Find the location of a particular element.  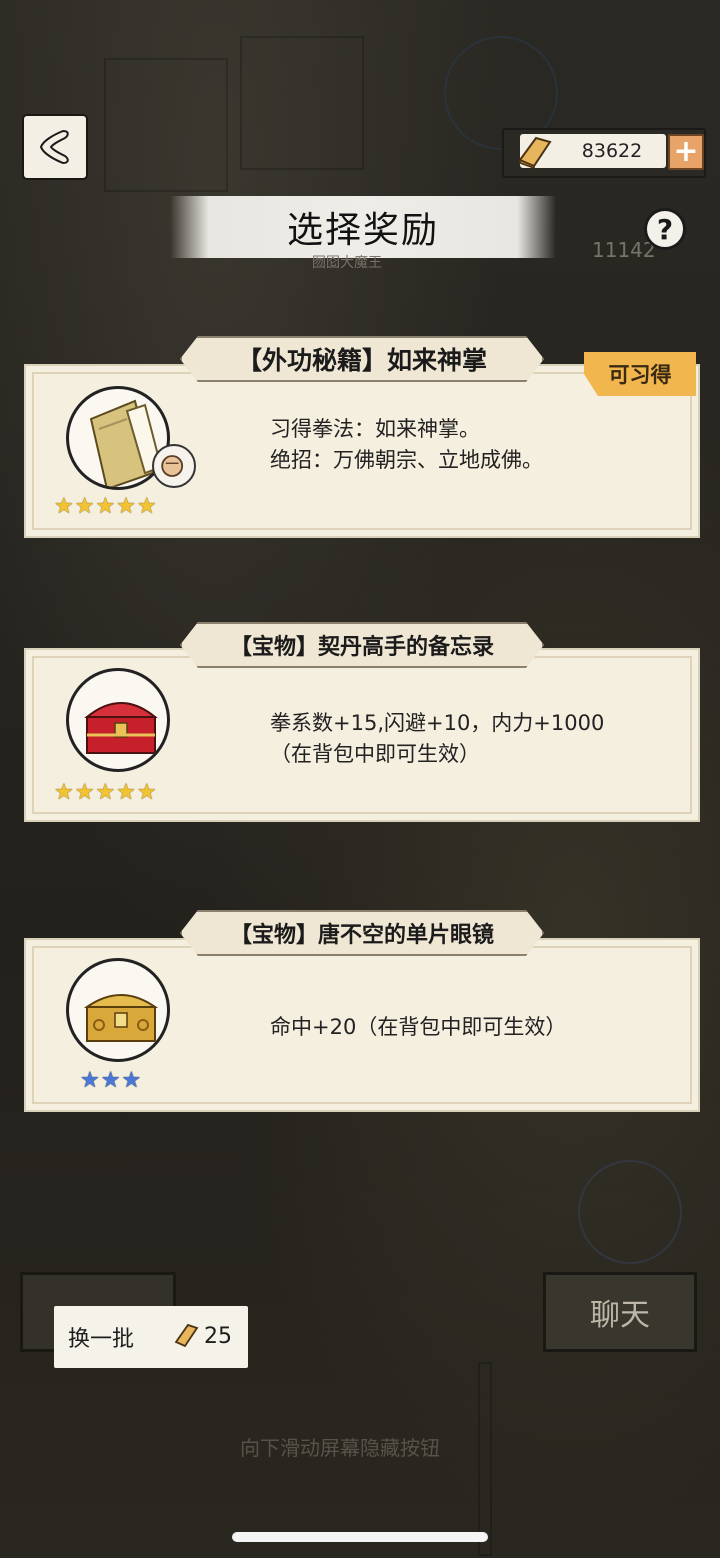

reward-tag-2: 【宝物】契丹高手的备忘录 is located at coordinates (362, 645).